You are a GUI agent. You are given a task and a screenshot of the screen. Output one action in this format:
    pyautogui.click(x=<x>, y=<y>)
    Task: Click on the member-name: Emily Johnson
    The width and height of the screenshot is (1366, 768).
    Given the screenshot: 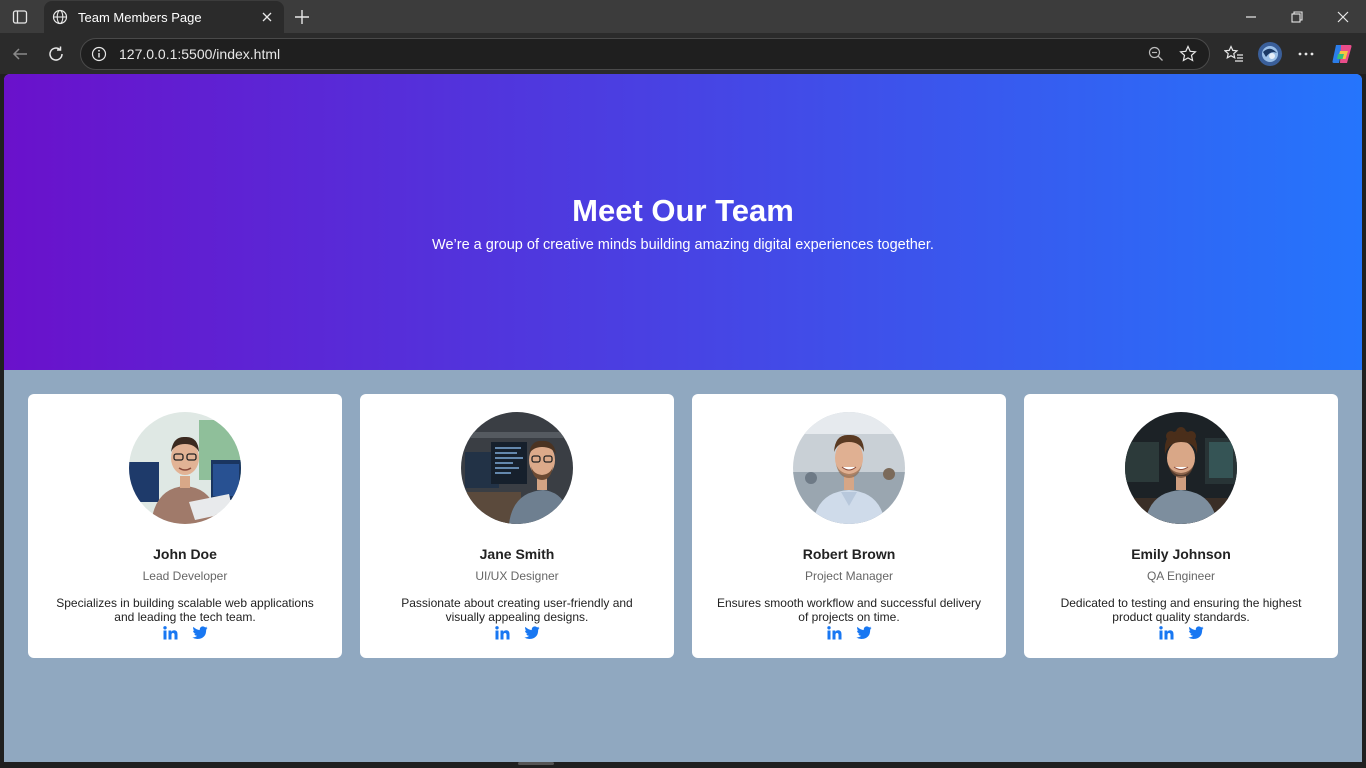 What is the action you would take?
    pyautogui.click(x=1181, y=554)
    